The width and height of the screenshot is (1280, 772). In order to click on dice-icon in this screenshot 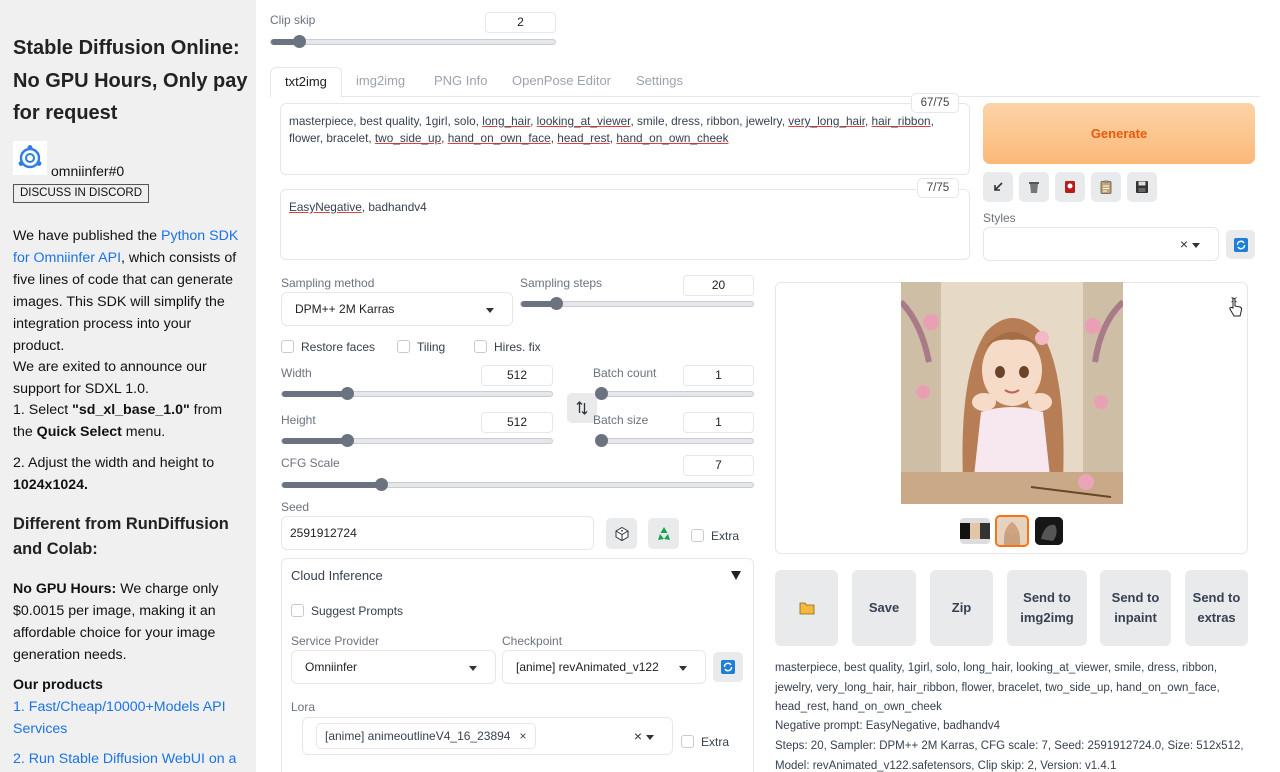, I will do `click(621, 533)`.